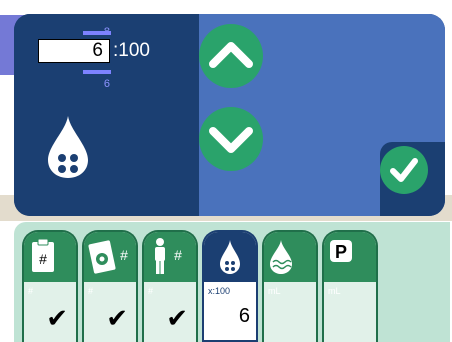  I want to click on tab-drop-ratio: x:100 6, so click(230, 286).